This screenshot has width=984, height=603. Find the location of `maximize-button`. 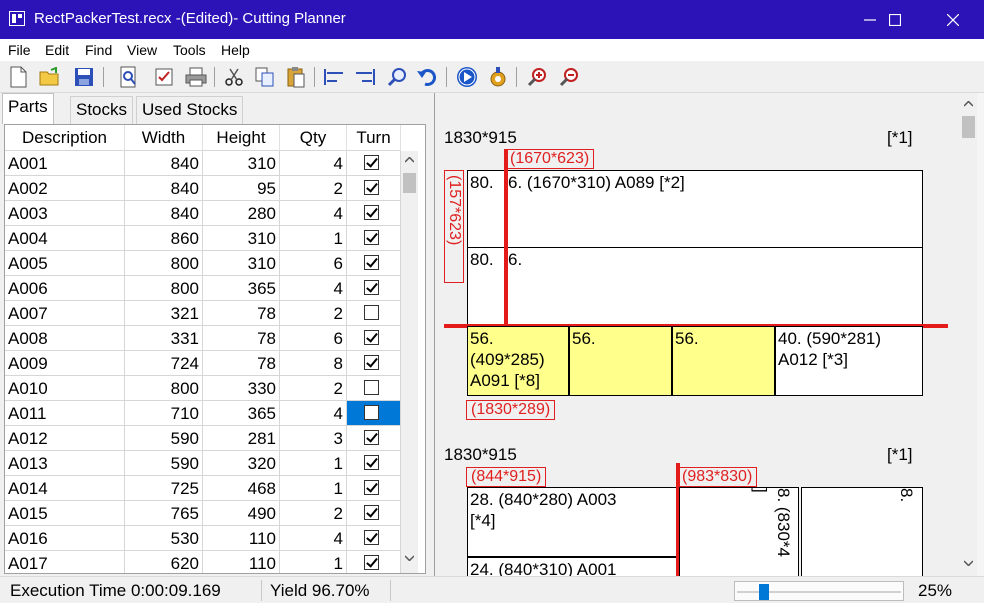

maximize-button is located at coordinates (895, 19).